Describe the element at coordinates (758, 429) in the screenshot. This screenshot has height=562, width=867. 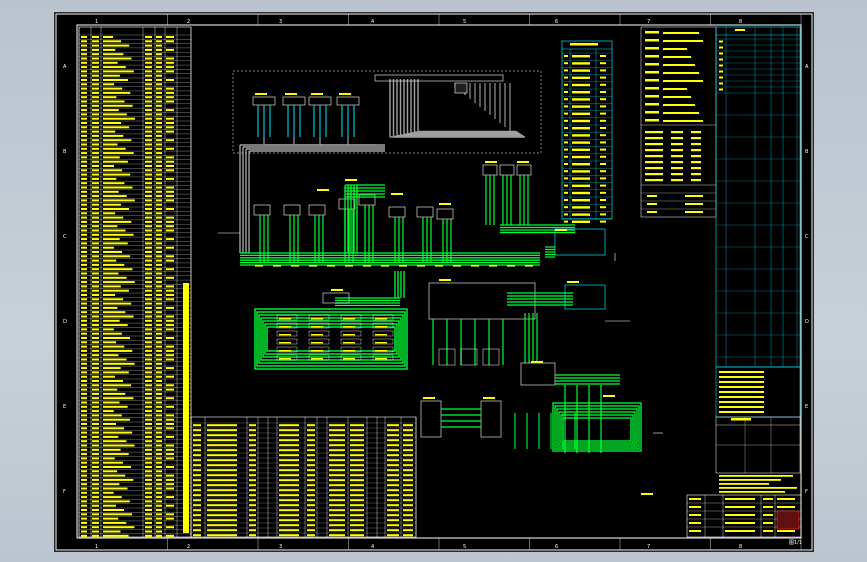
I see `info-block` at that location.